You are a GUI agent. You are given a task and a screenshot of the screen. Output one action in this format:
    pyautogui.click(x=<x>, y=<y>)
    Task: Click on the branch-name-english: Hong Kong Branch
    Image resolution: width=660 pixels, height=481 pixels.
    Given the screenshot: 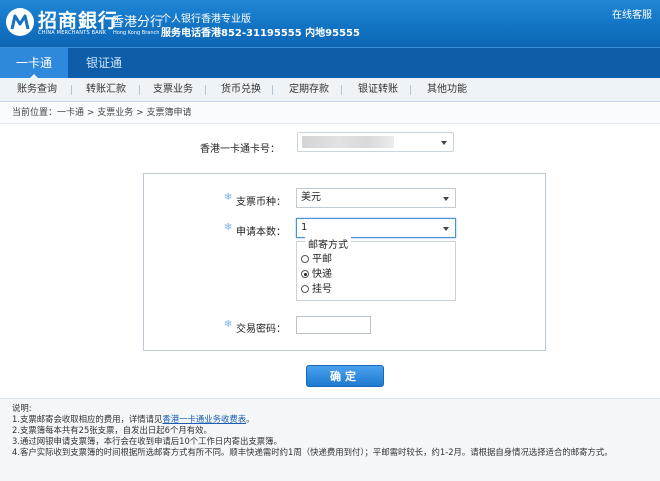 What is the action you would take?
    pyautogui.click(x=136, y=33)
    